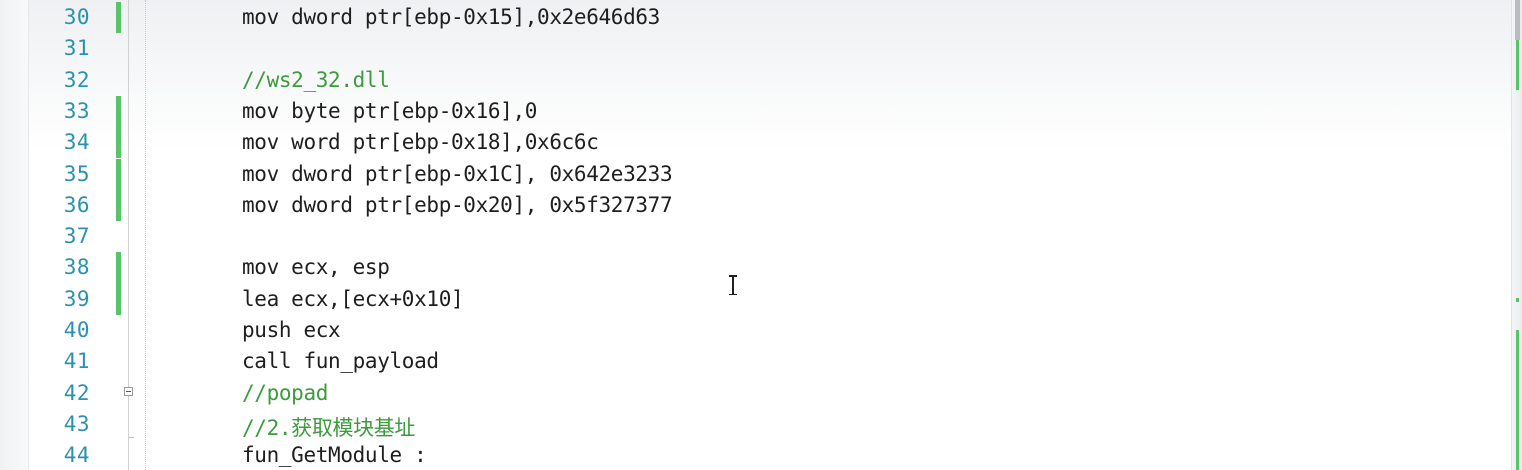 This screenshot has height=470, width=1522. What do you see at coordinates (750, 111) in the screenshot?
I see `code-line: 33 mov byte ptr[ebp-0x16],0` at bounding box center [750, 111].